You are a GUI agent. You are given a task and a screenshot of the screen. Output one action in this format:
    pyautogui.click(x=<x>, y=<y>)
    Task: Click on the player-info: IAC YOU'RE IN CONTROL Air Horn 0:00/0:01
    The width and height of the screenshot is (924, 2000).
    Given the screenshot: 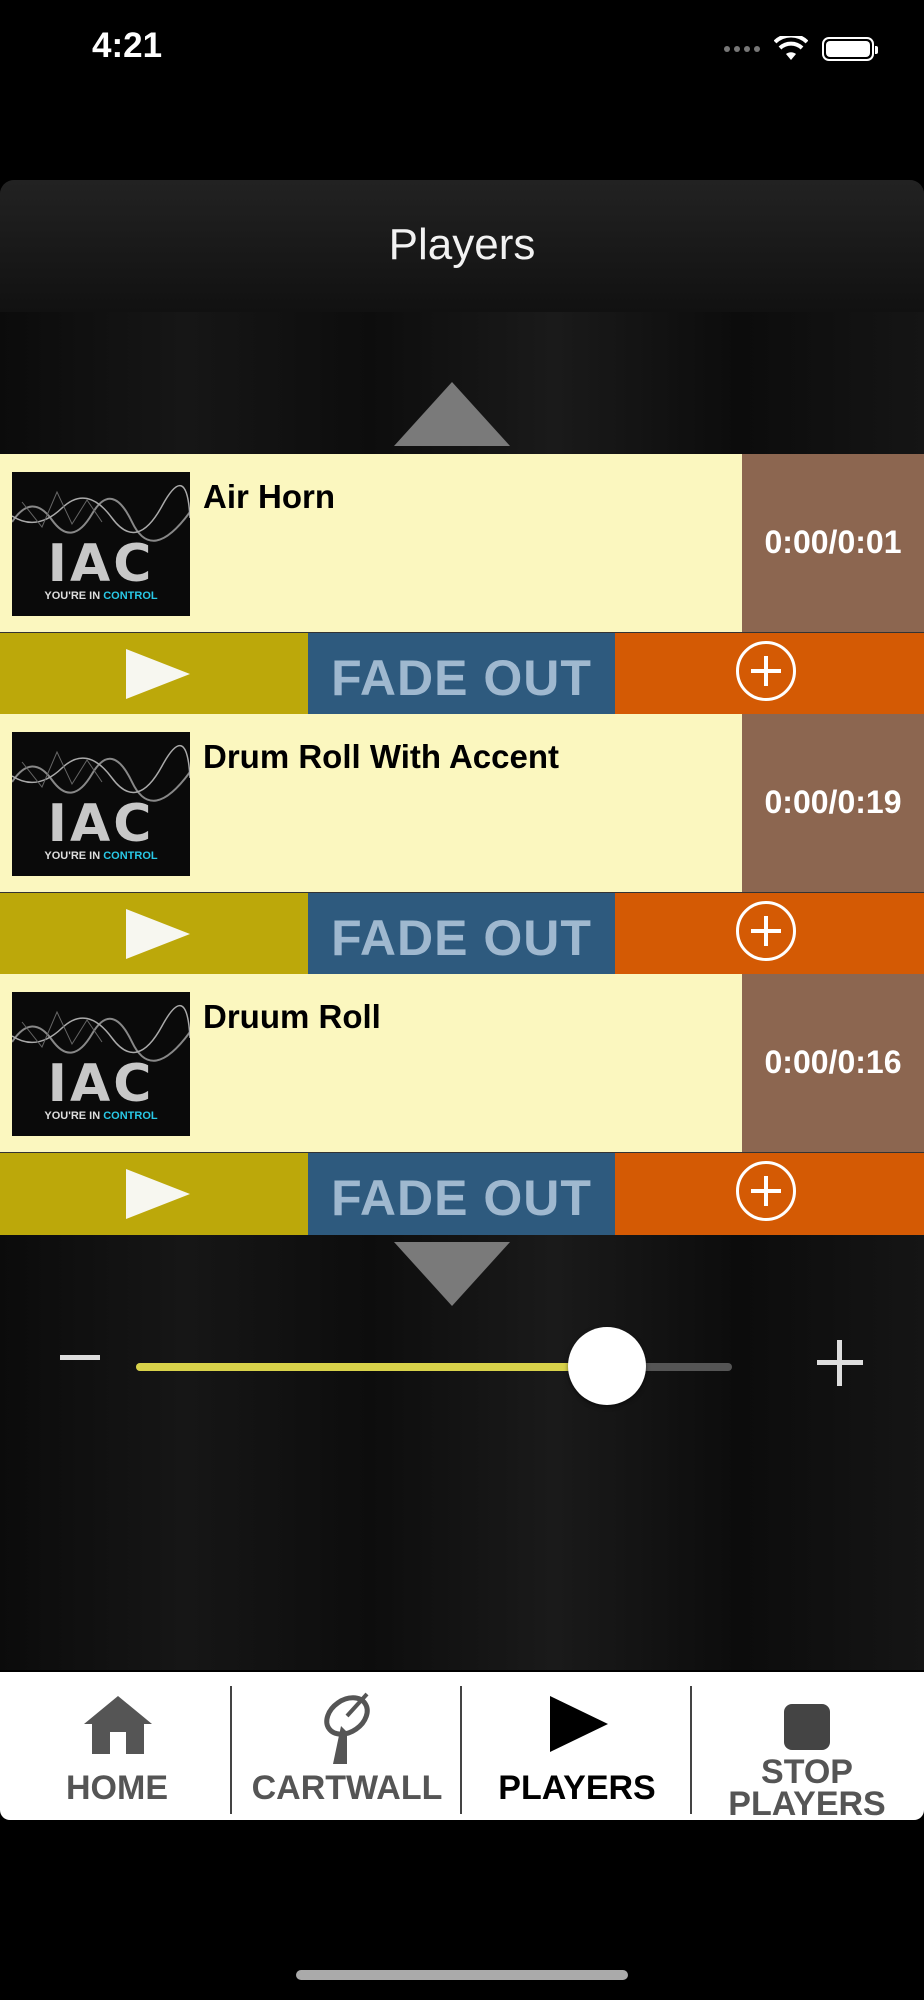 What is the action you would take?
    pyautogui.click(x=462, y=543)
    